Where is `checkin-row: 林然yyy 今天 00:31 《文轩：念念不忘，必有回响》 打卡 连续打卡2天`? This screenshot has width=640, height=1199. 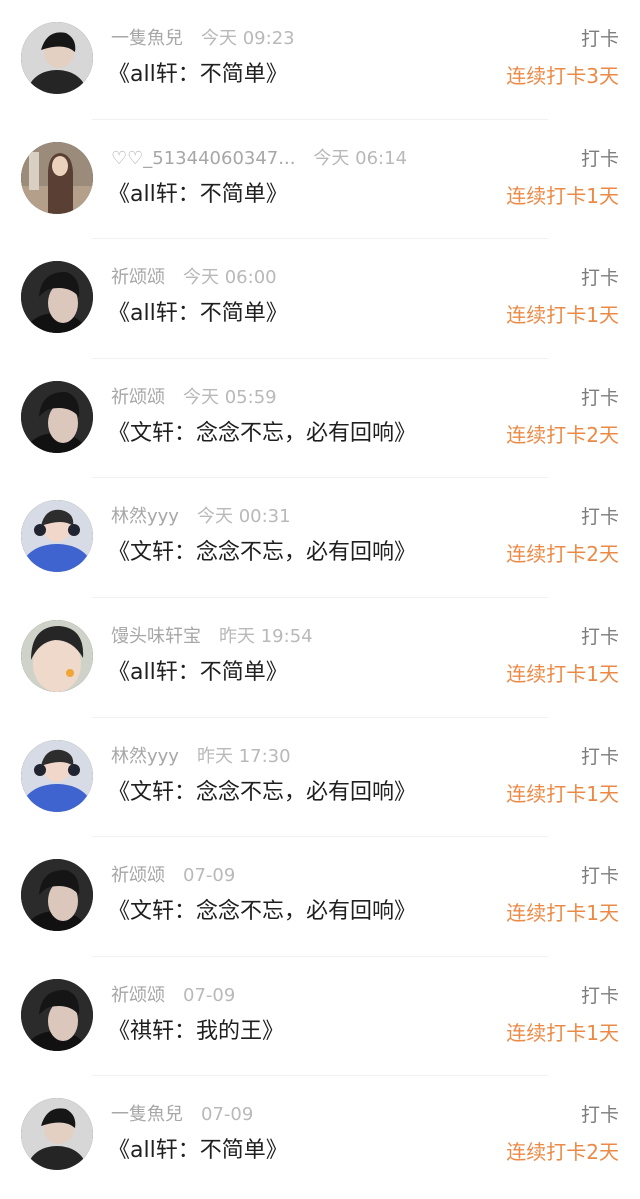
checkin-row: 林然yyy 今天 00:31 《文轩：念念不忘，必有回响》 打卡 连续打卡2天 is located at coordinates (320, 538).